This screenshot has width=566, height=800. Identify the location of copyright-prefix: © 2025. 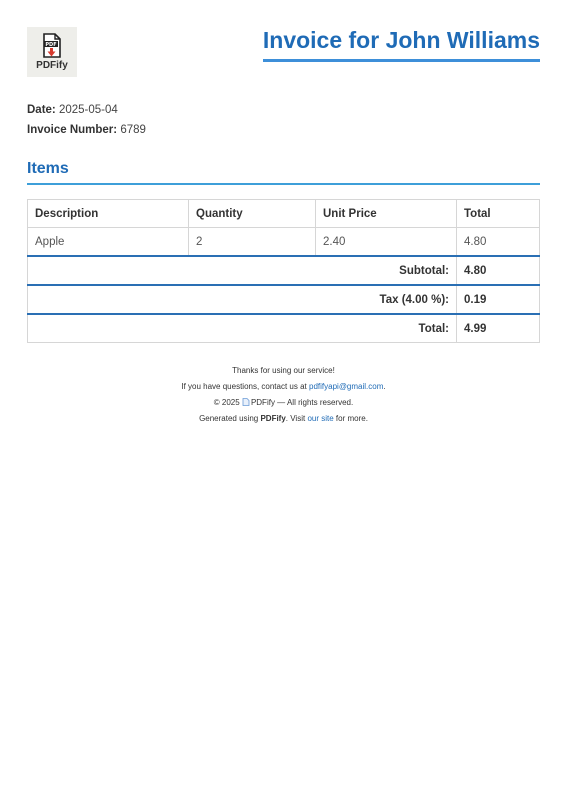
(226, 402).